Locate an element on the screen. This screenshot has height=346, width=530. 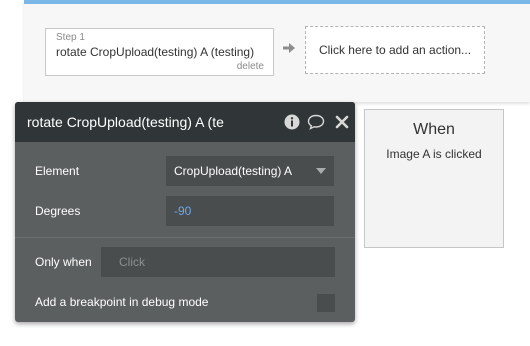
step-number: Step 1 is located at coordinates (70, 37).